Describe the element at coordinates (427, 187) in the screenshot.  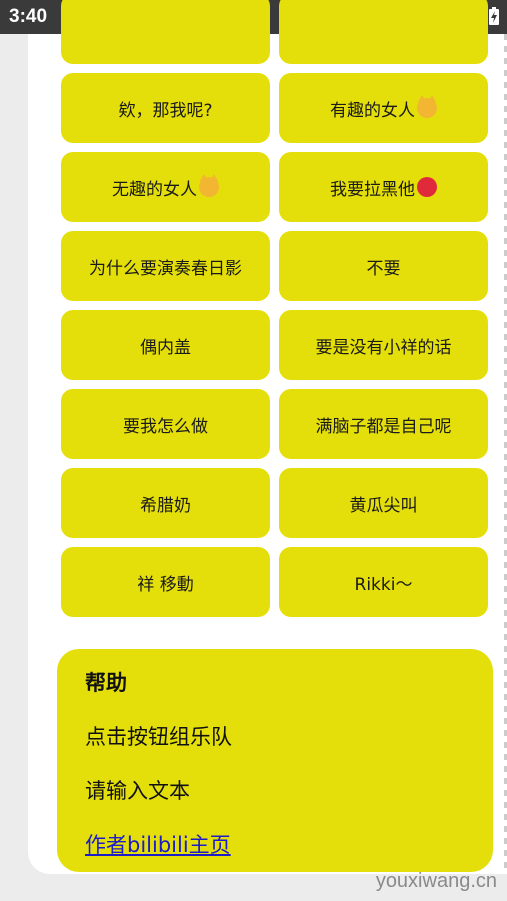
I see `angry-face-icon` at that location.